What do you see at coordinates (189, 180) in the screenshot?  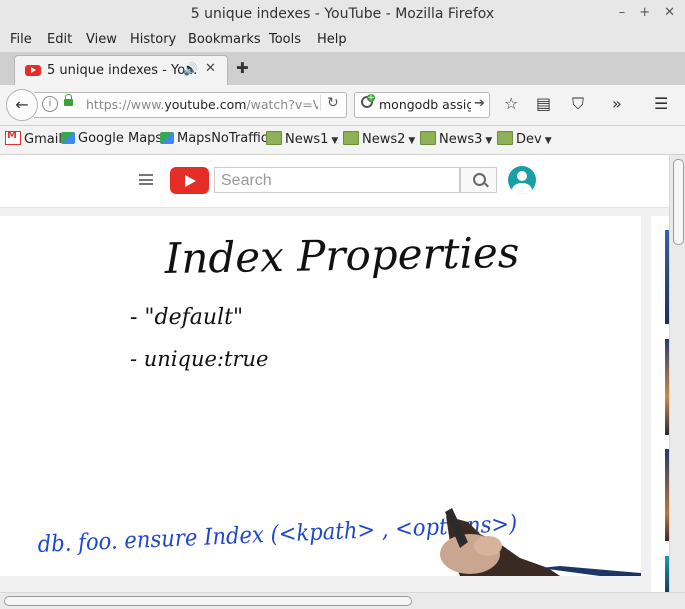 I see `youtube-logo` at bounding box center [189, 180].